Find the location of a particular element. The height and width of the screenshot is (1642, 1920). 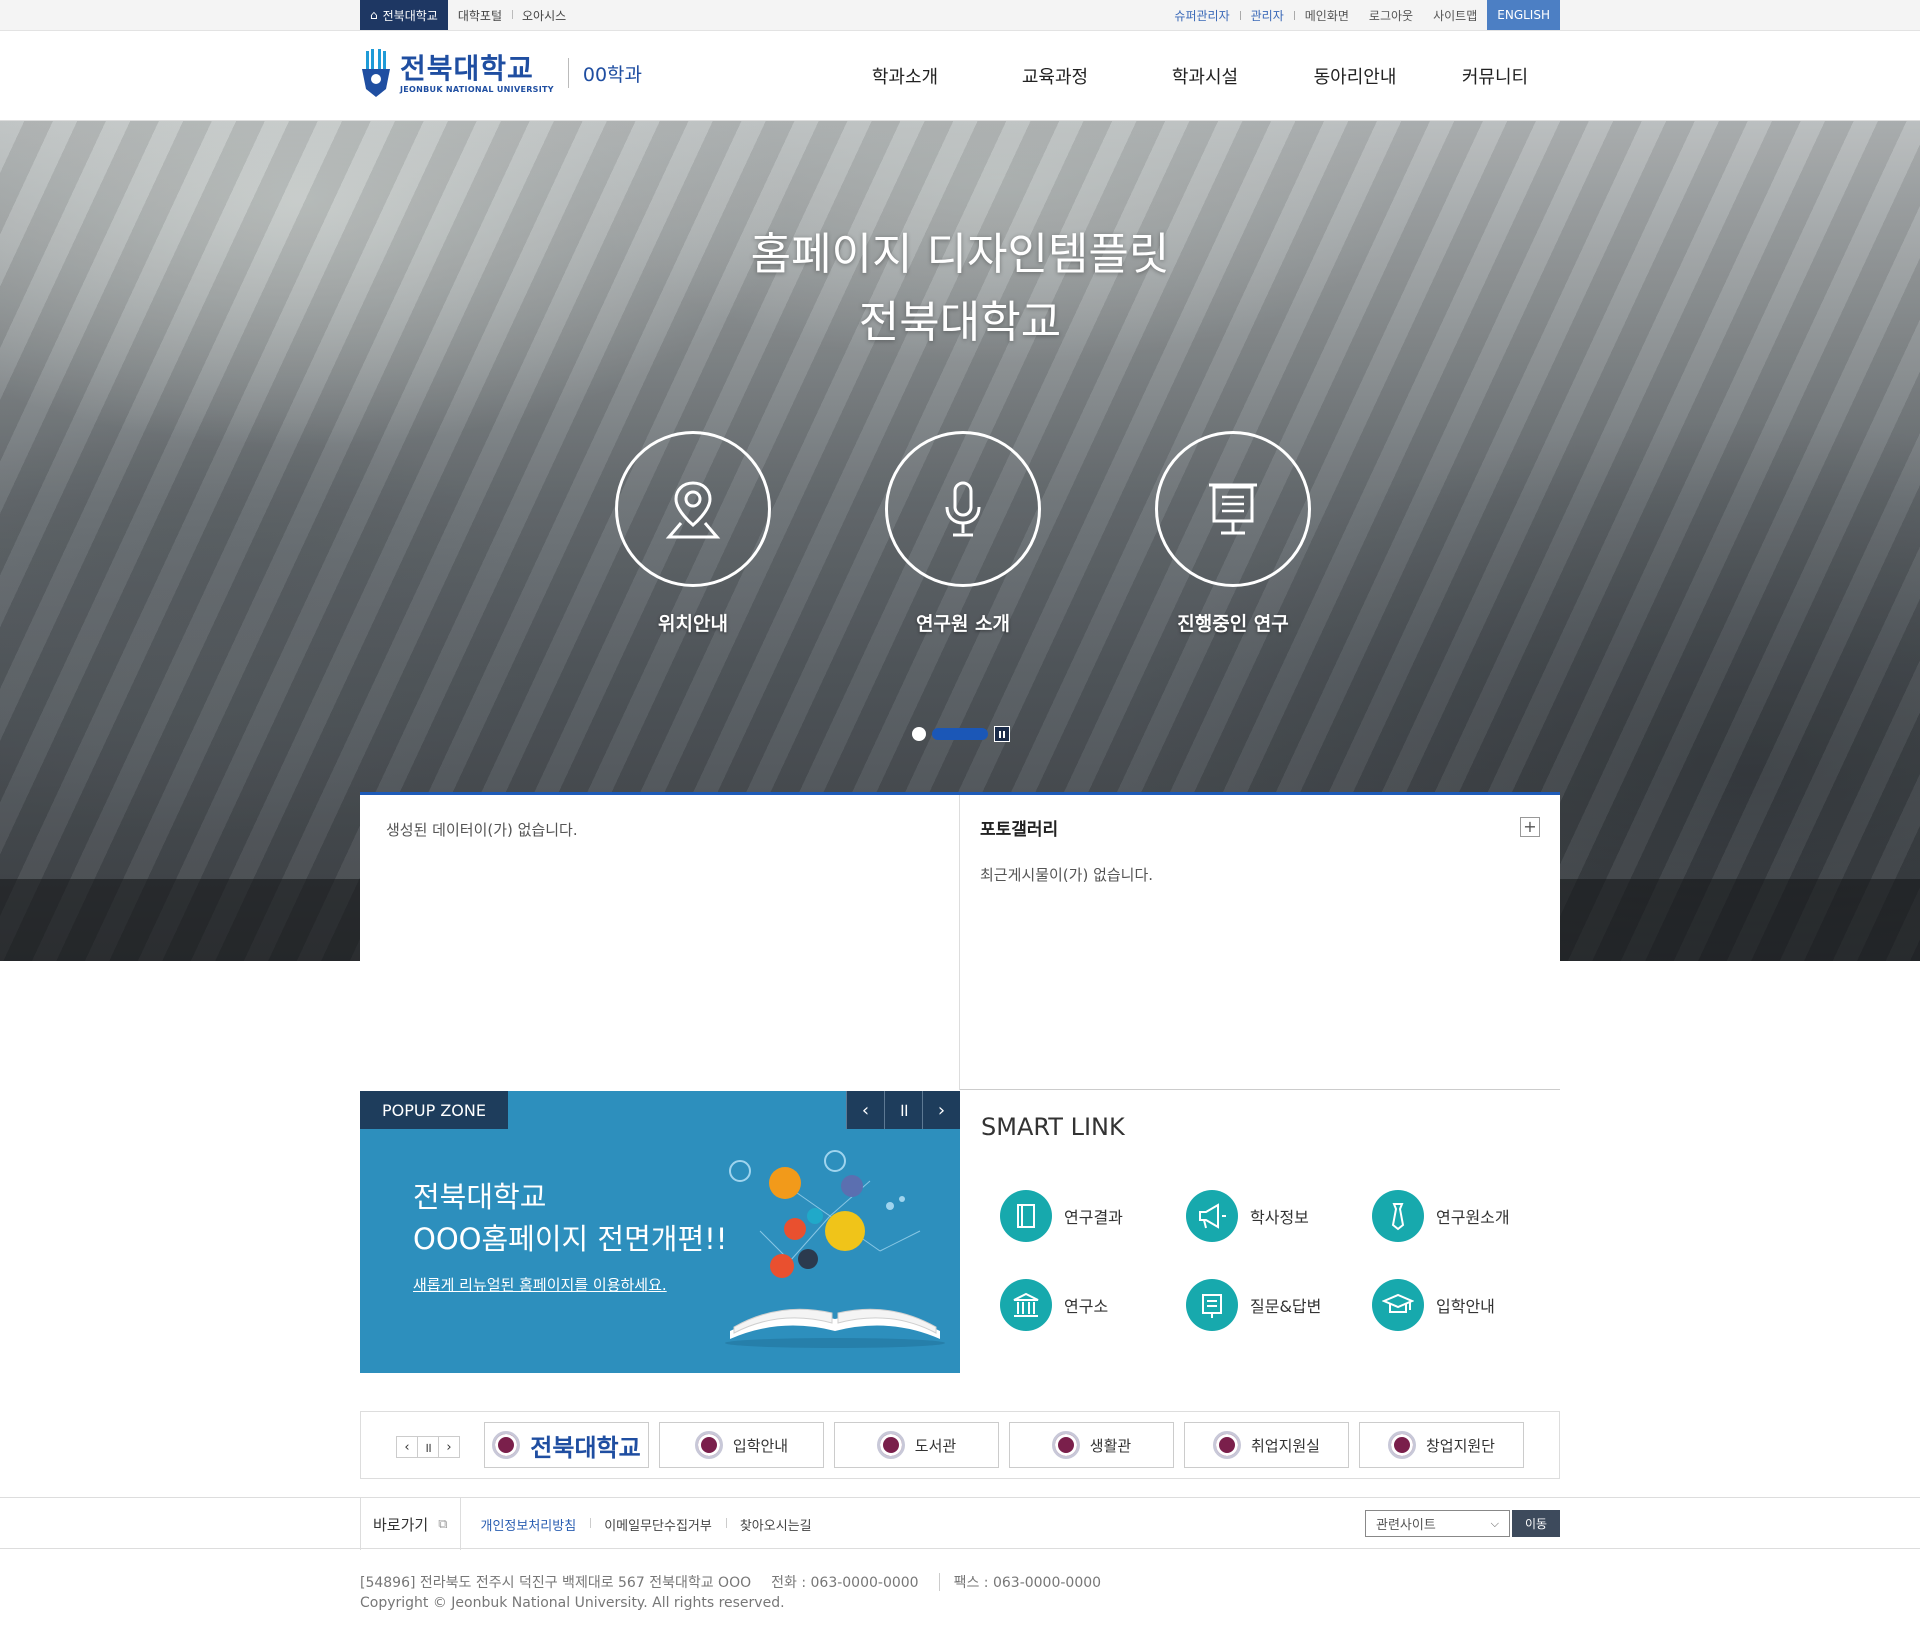

nav-item-community: 커뮤니티 is located at coordinates (1495, 76).